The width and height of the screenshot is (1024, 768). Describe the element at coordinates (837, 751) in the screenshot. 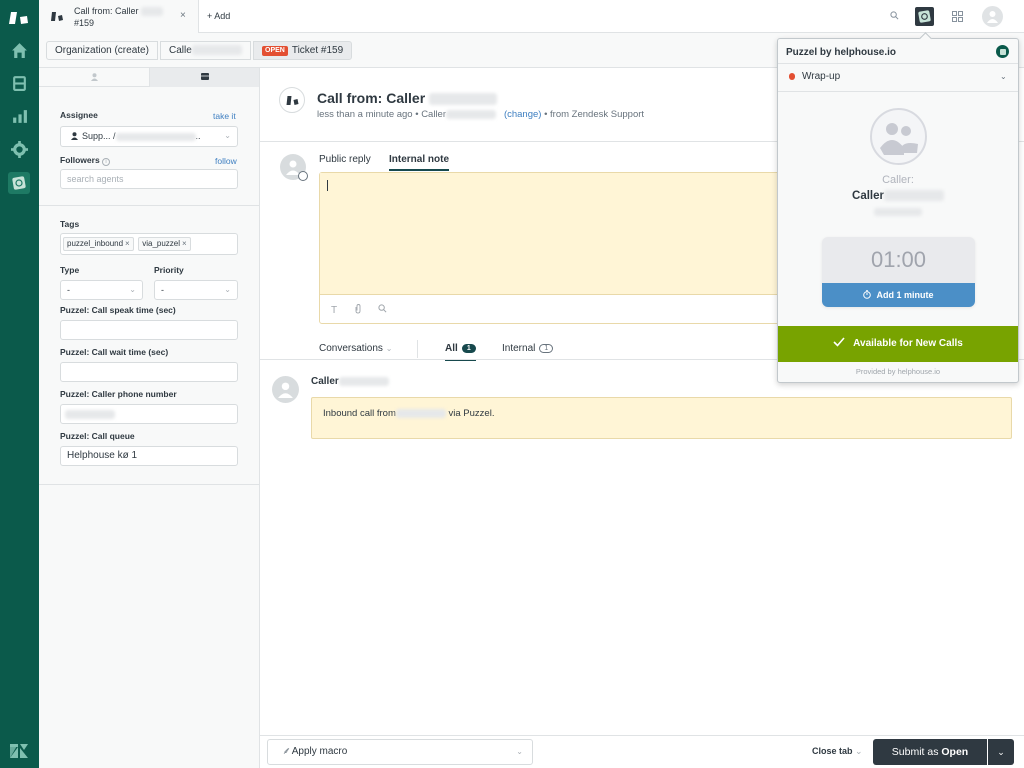

I see `close-tab-select: Close tab ⌄` at that location.